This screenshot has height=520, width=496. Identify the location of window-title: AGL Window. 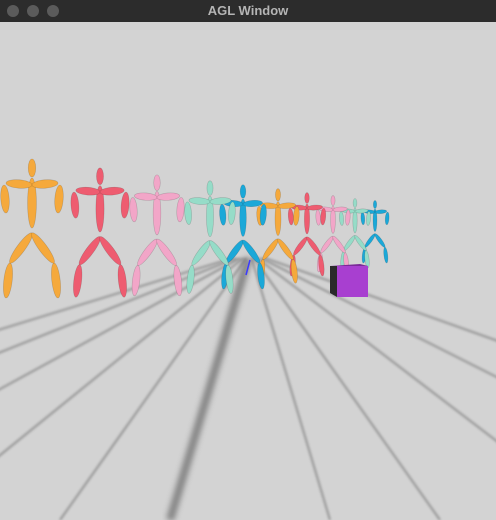
(248, 10).